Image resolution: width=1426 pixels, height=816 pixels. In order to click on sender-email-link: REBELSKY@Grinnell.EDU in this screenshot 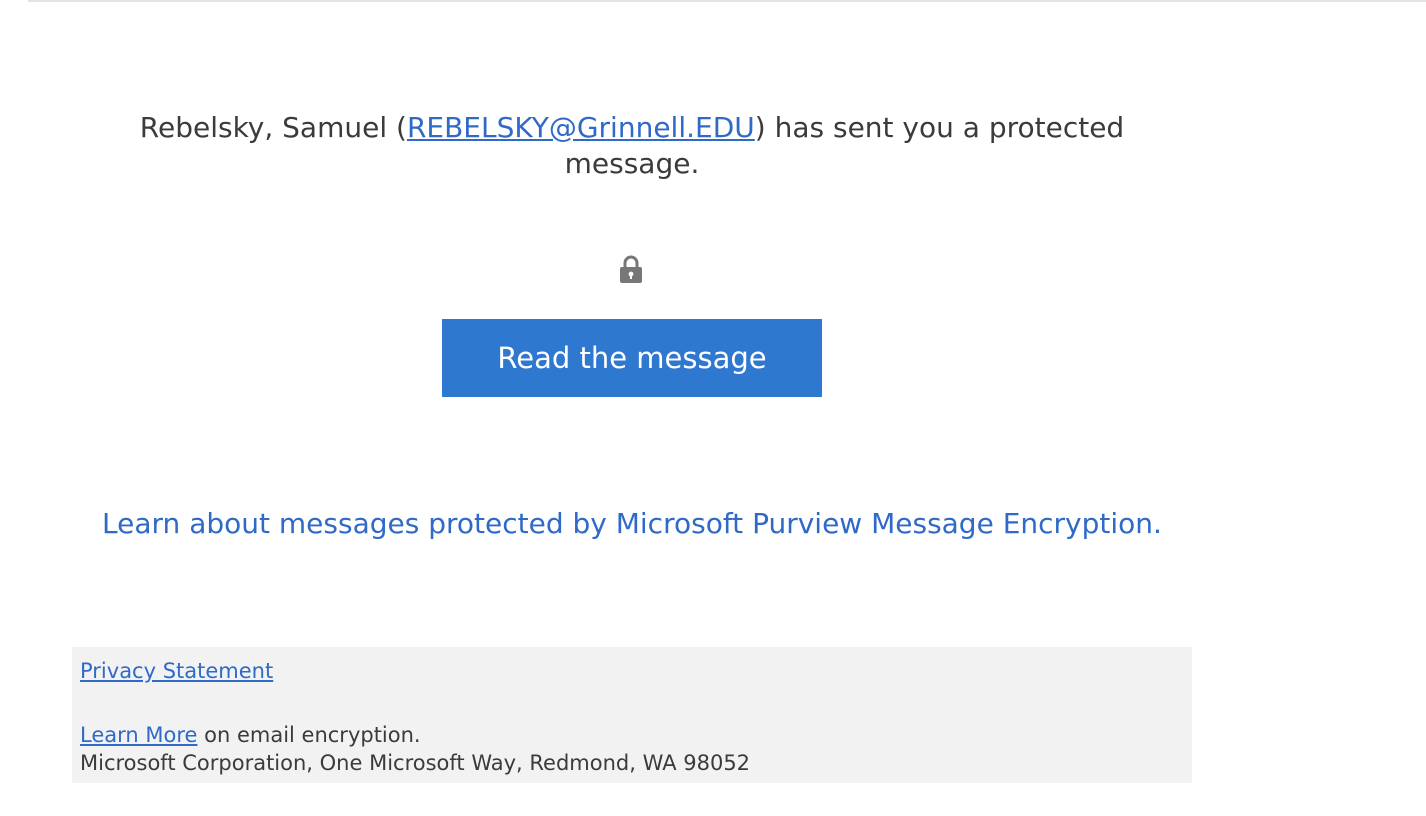, I will do `click(581, 127)`.